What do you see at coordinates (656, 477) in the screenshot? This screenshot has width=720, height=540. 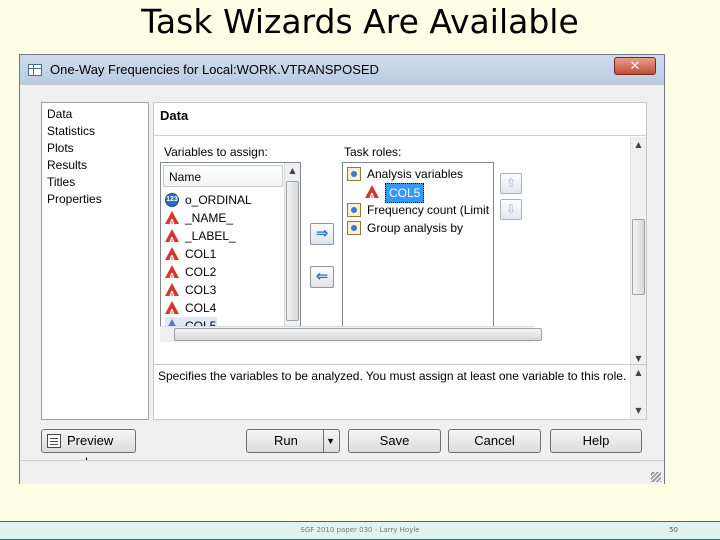 I see `size-grip-icon` at bounding box center [656, 477].